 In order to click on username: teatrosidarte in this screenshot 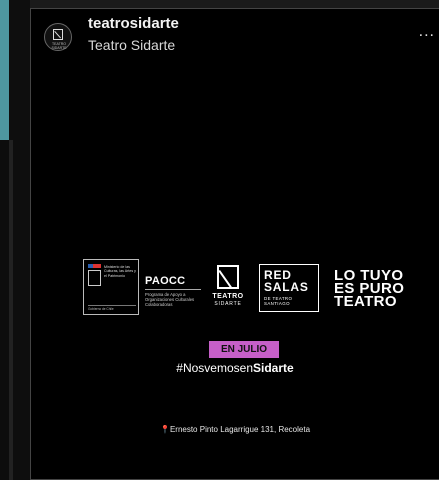, I will do `click(133, 23)`.